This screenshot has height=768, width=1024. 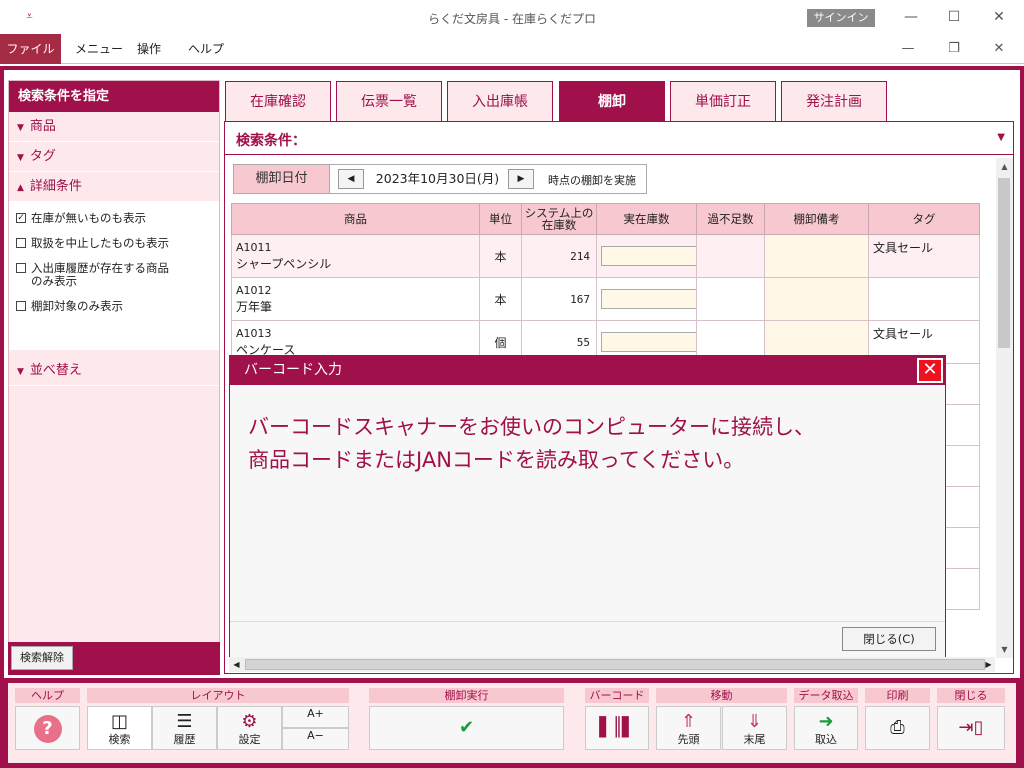 I want to click on horizontal-scroll-thumb, so click(x=615, y=664).